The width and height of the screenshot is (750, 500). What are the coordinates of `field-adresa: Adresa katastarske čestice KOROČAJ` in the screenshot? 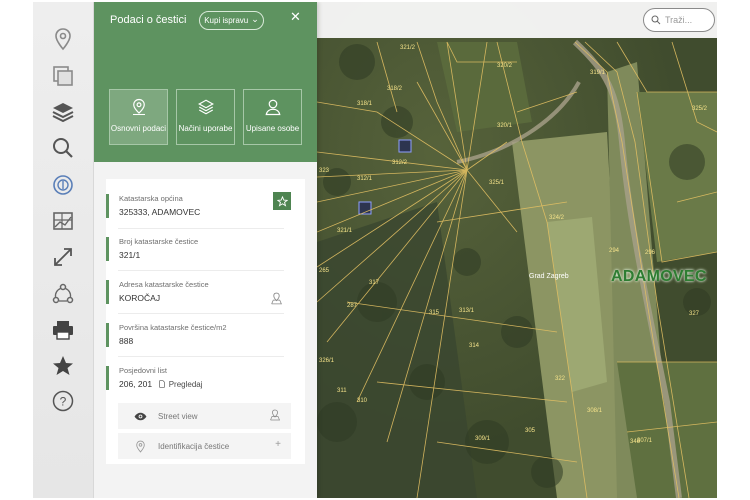 It's located at (195, 292).